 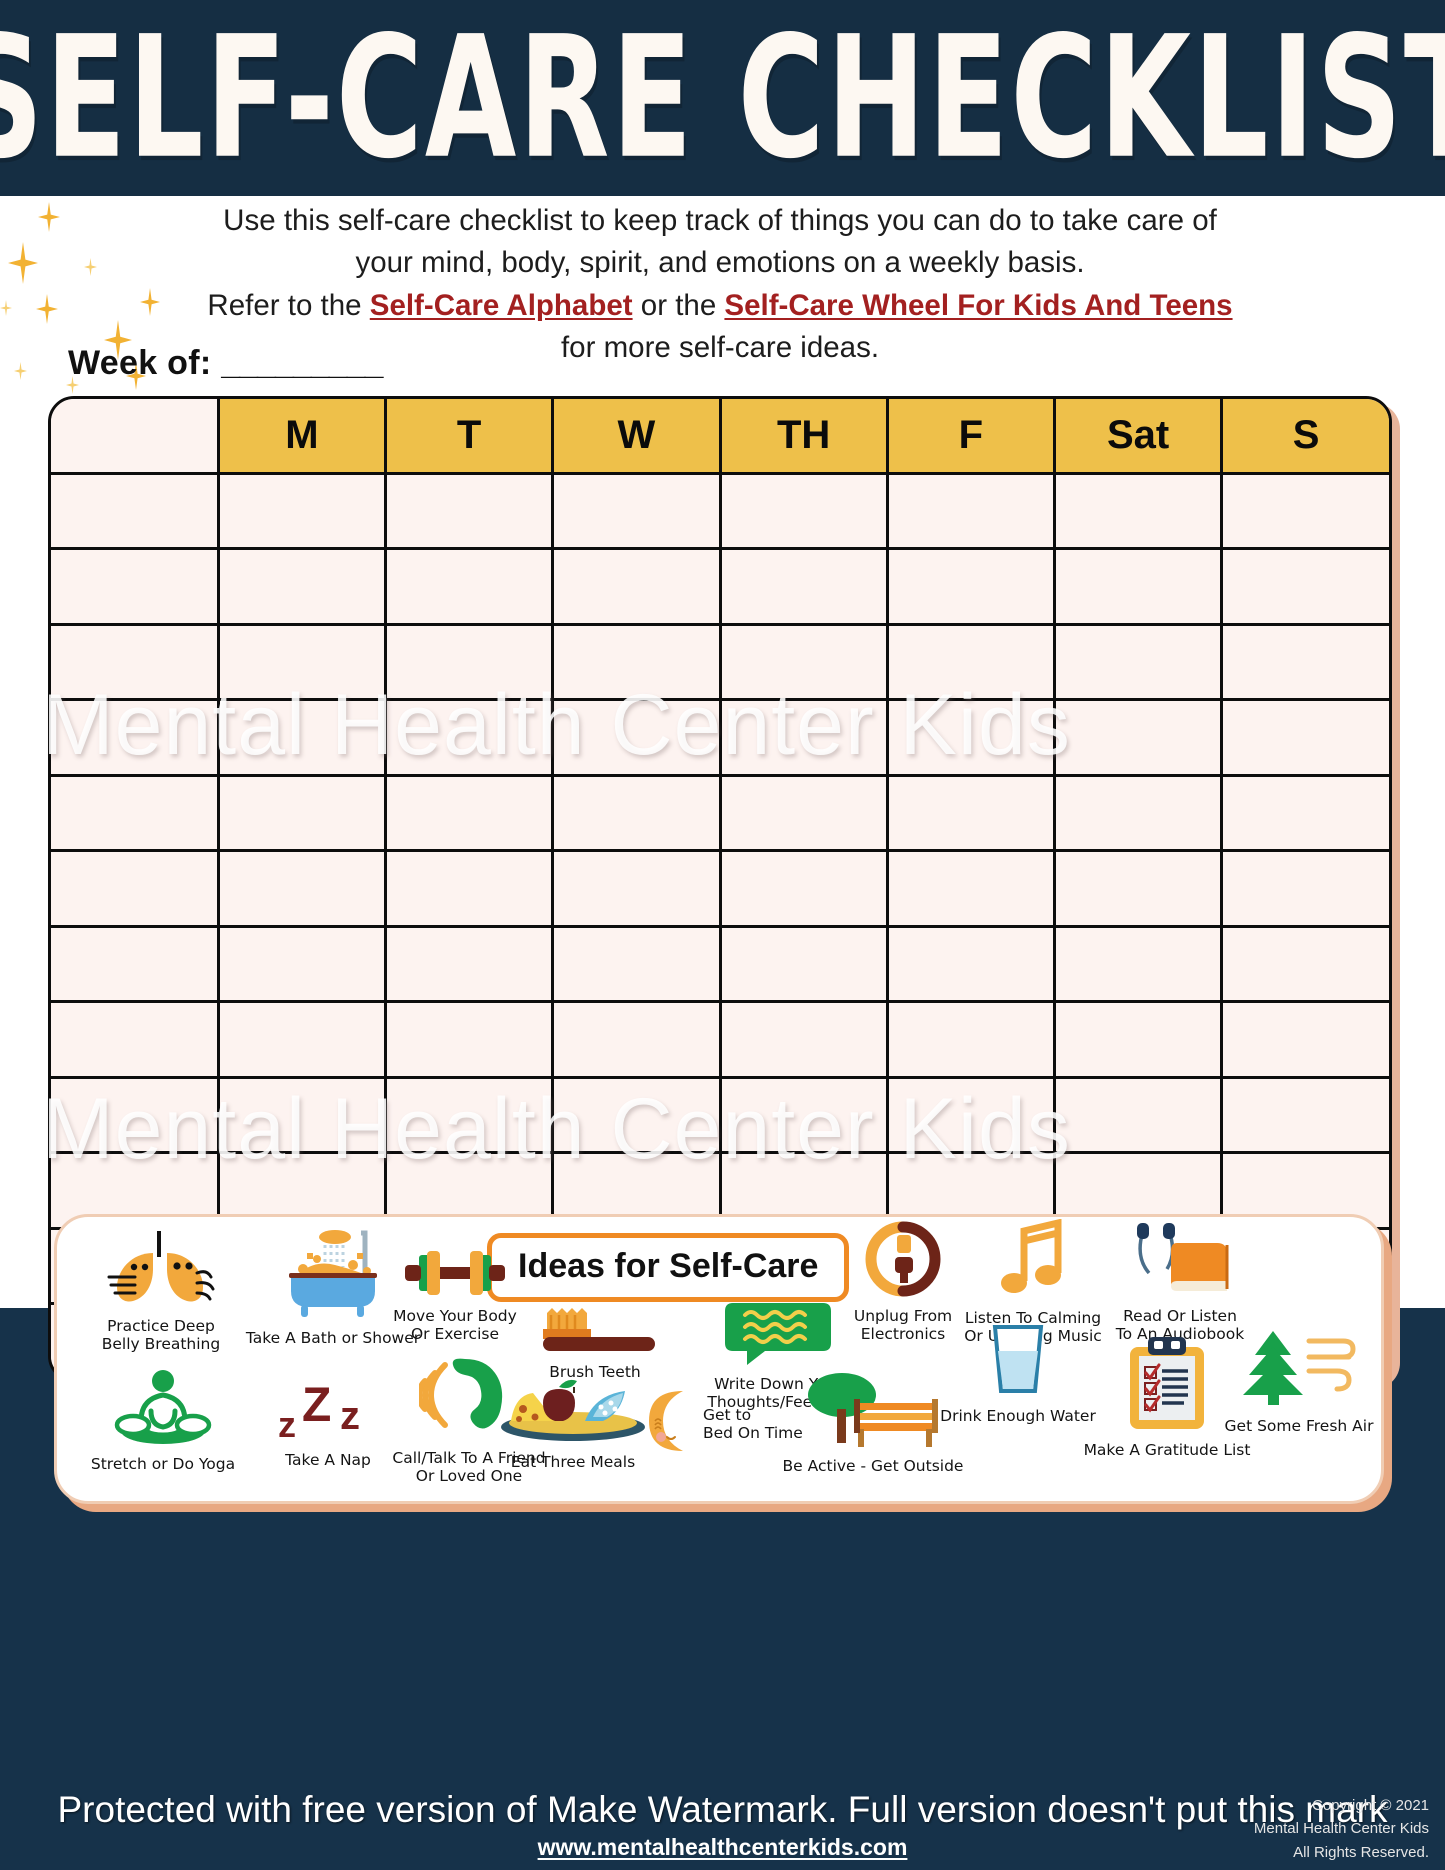 What do you see at coordinates (978, 305) in the screenshot?
I see `self-care-wheel-link: Self-Care Wheel For Kids And Teens` at bounding box center [978, 305].